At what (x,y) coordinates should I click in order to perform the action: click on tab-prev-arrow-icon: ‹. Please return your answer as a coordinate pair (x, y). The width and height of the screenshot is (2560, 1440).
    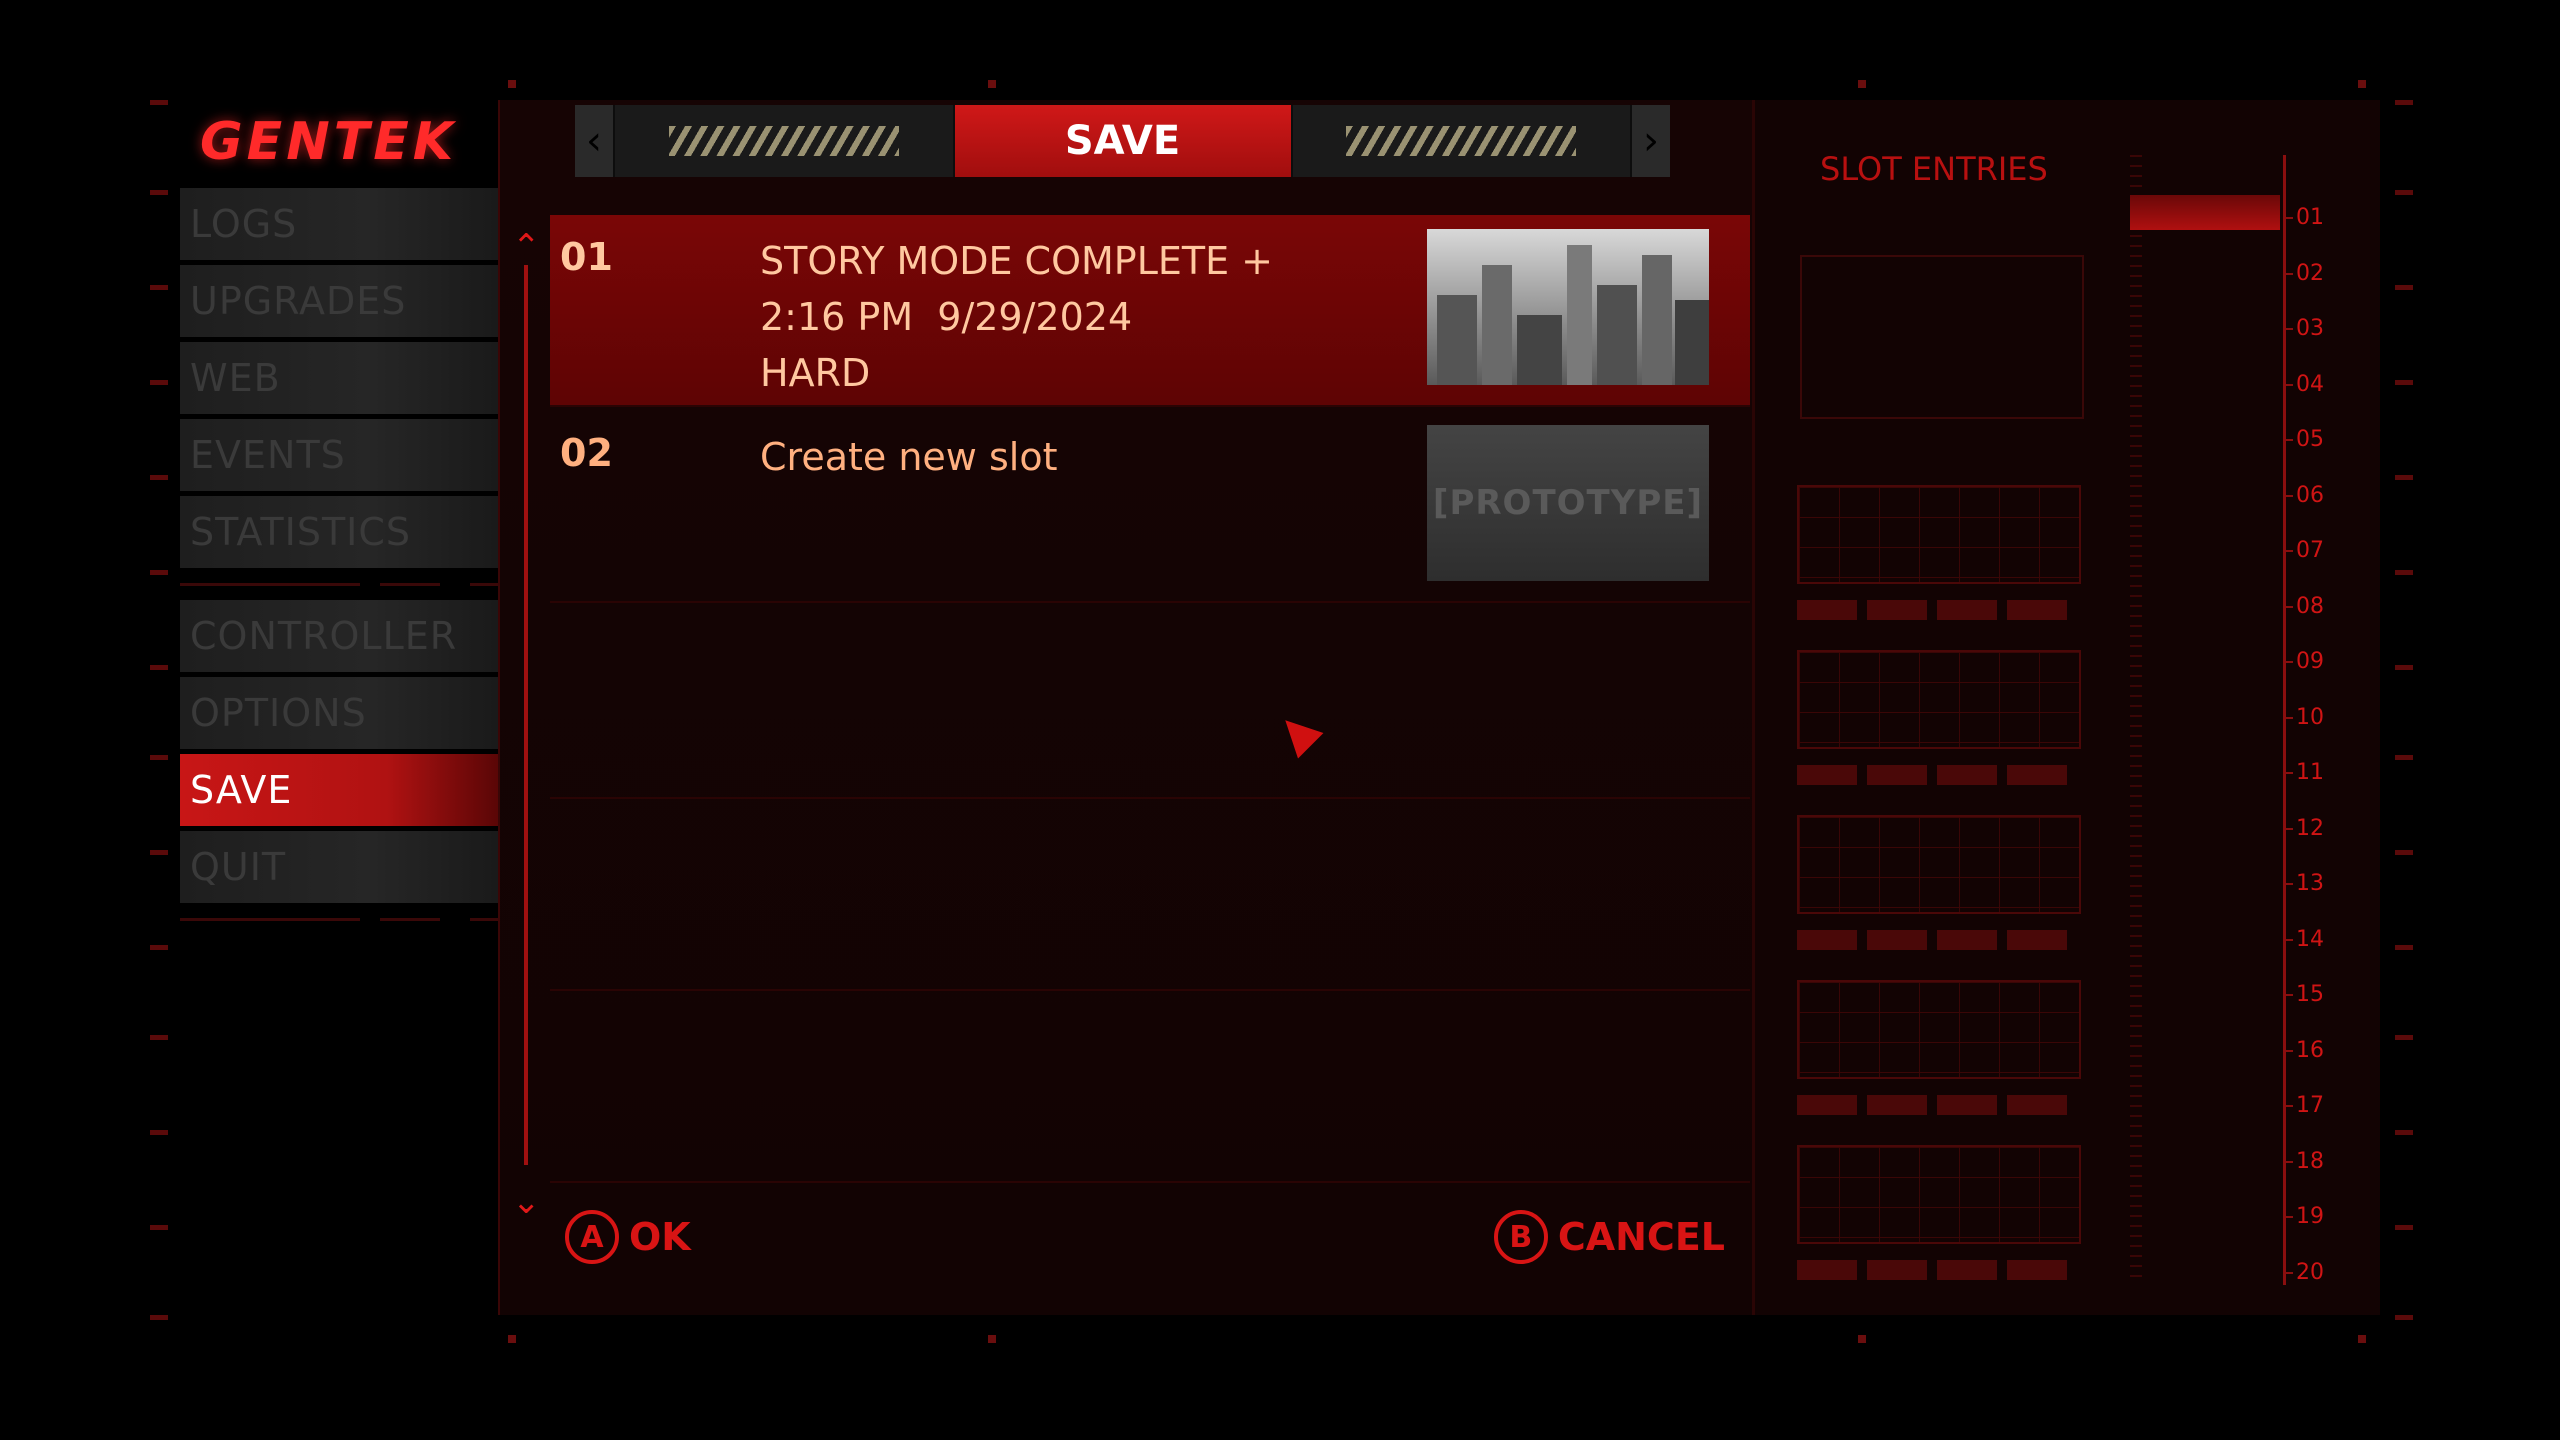
    Looking at the image, I should click on (594, 141).